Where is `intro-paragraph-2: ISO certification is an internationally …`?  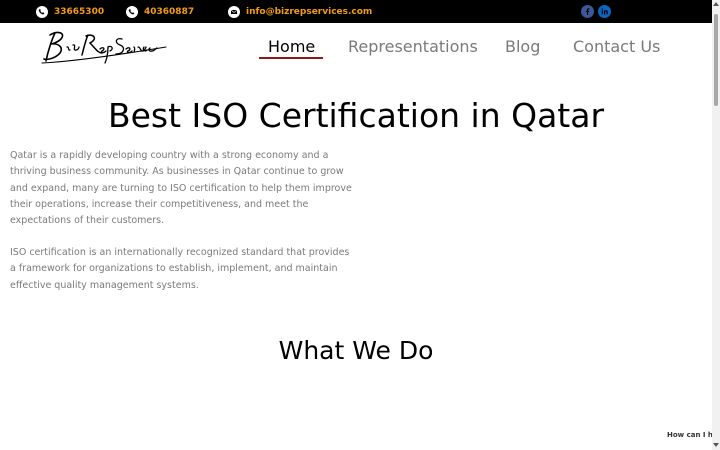 intro-paragraph-2: ISO certification is an internationally … is located at coordinates (180, 269).